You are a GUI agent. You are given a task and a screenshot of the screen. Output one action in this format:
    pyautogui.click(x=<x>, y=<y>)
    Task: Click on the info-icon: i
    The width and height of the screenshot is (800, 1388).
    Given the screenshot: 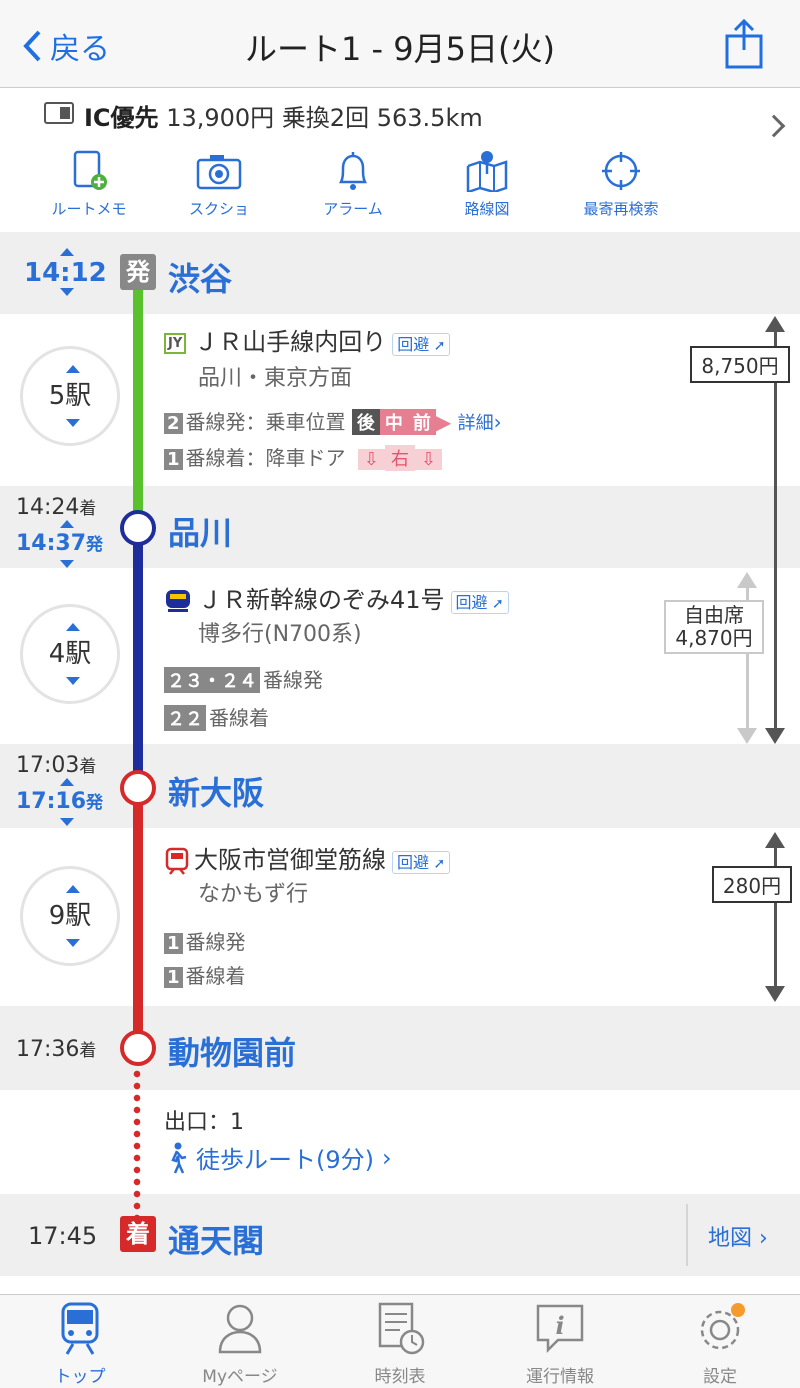 What is the action you would take?
    pyautogui.click(x=560, y=1329)
    